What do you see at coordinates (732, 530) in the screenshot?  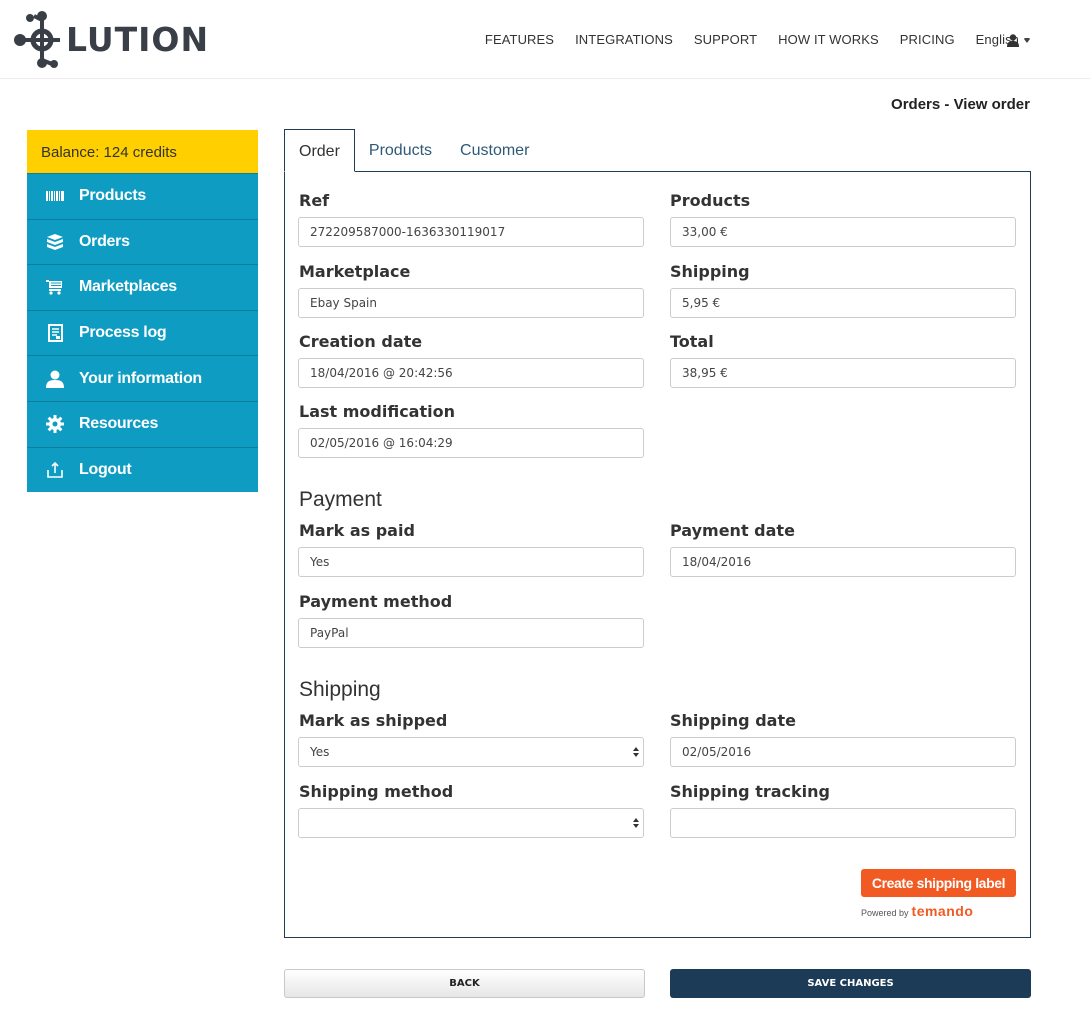 I see `payment-date-label: Payment date` at bounding box center [732, 530].